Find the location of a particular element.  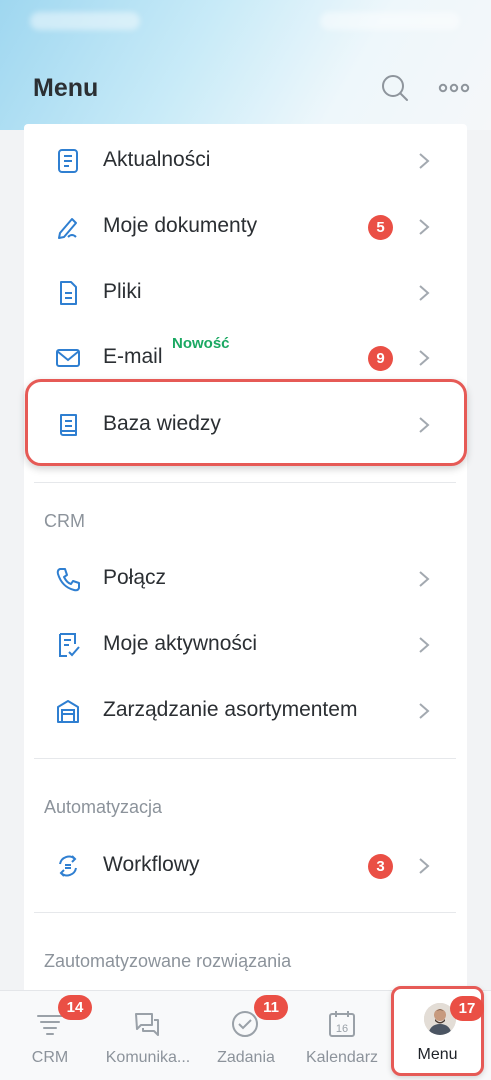

nav-zadania: Zadania 11 is located at coordinates (246, 1035).